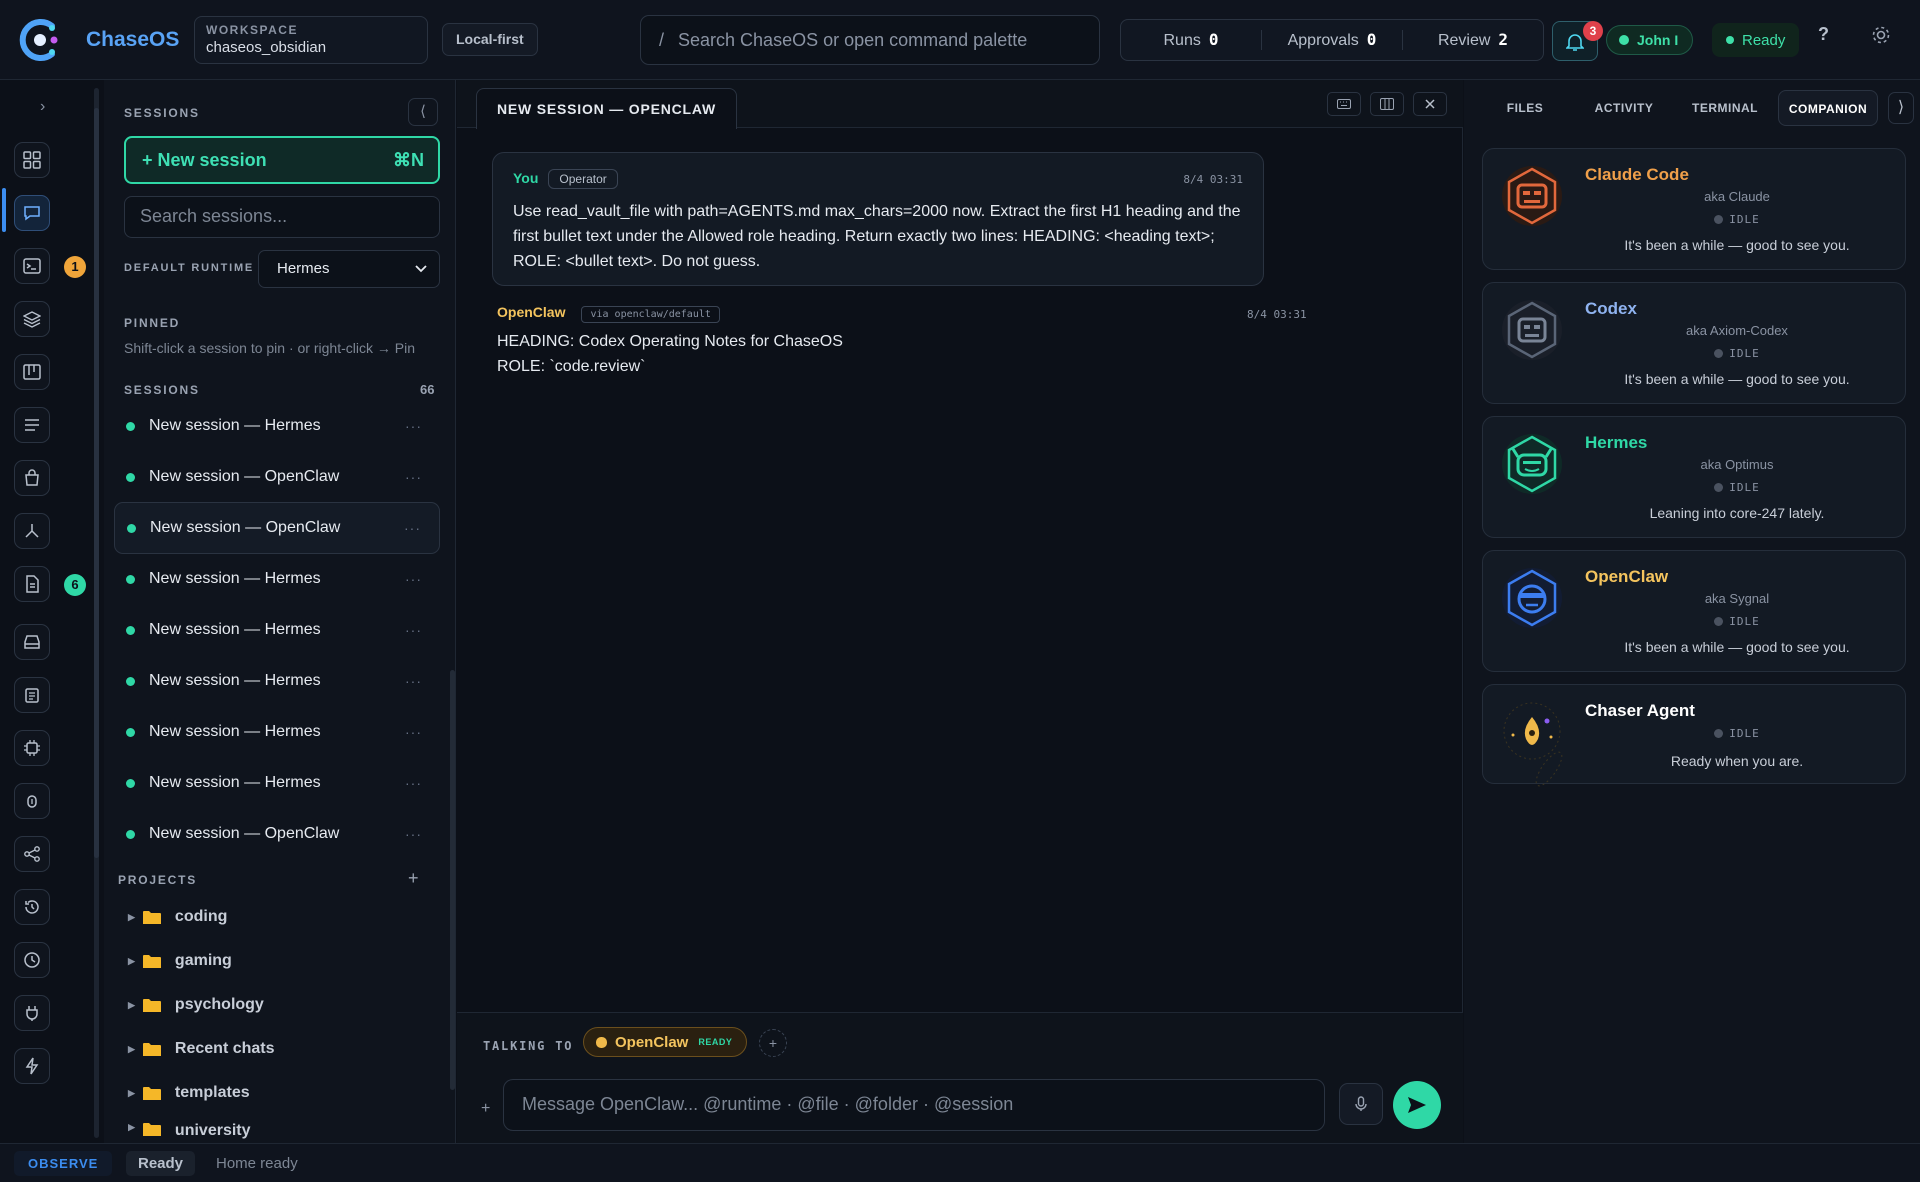 This screenshot has width=1920, height=1182. Describe the element at coordinates (32, 425) in the screenshot. I see `list-icon` at that location.